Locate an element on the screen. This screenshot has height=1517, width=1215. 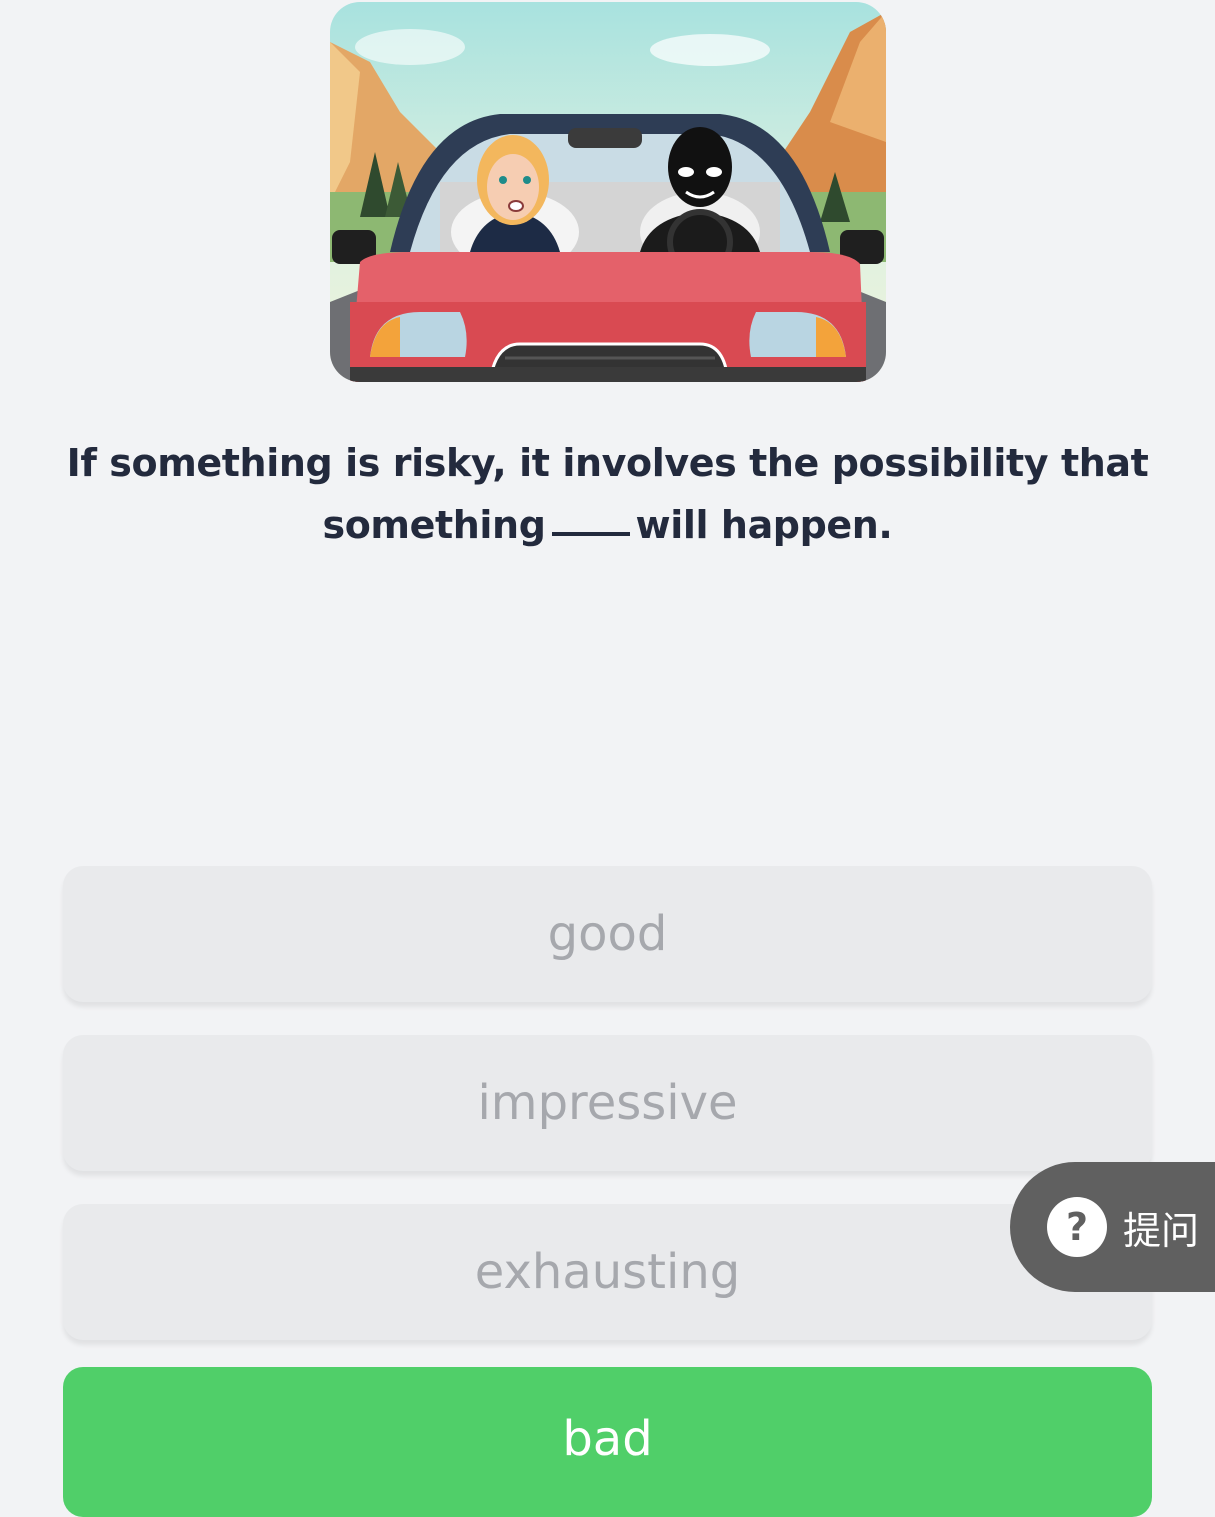
option-label: exhausting is located at coordinates (607, 1272).